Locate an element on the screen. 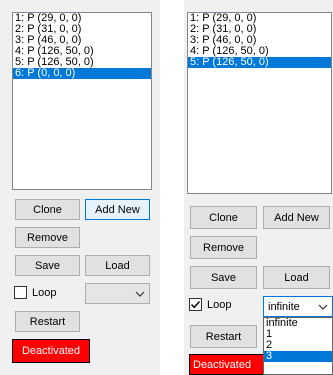 The image size is (333, 375). list-item-selected: 5: P (126, 50, 0) is located at coordinates (259, 62).